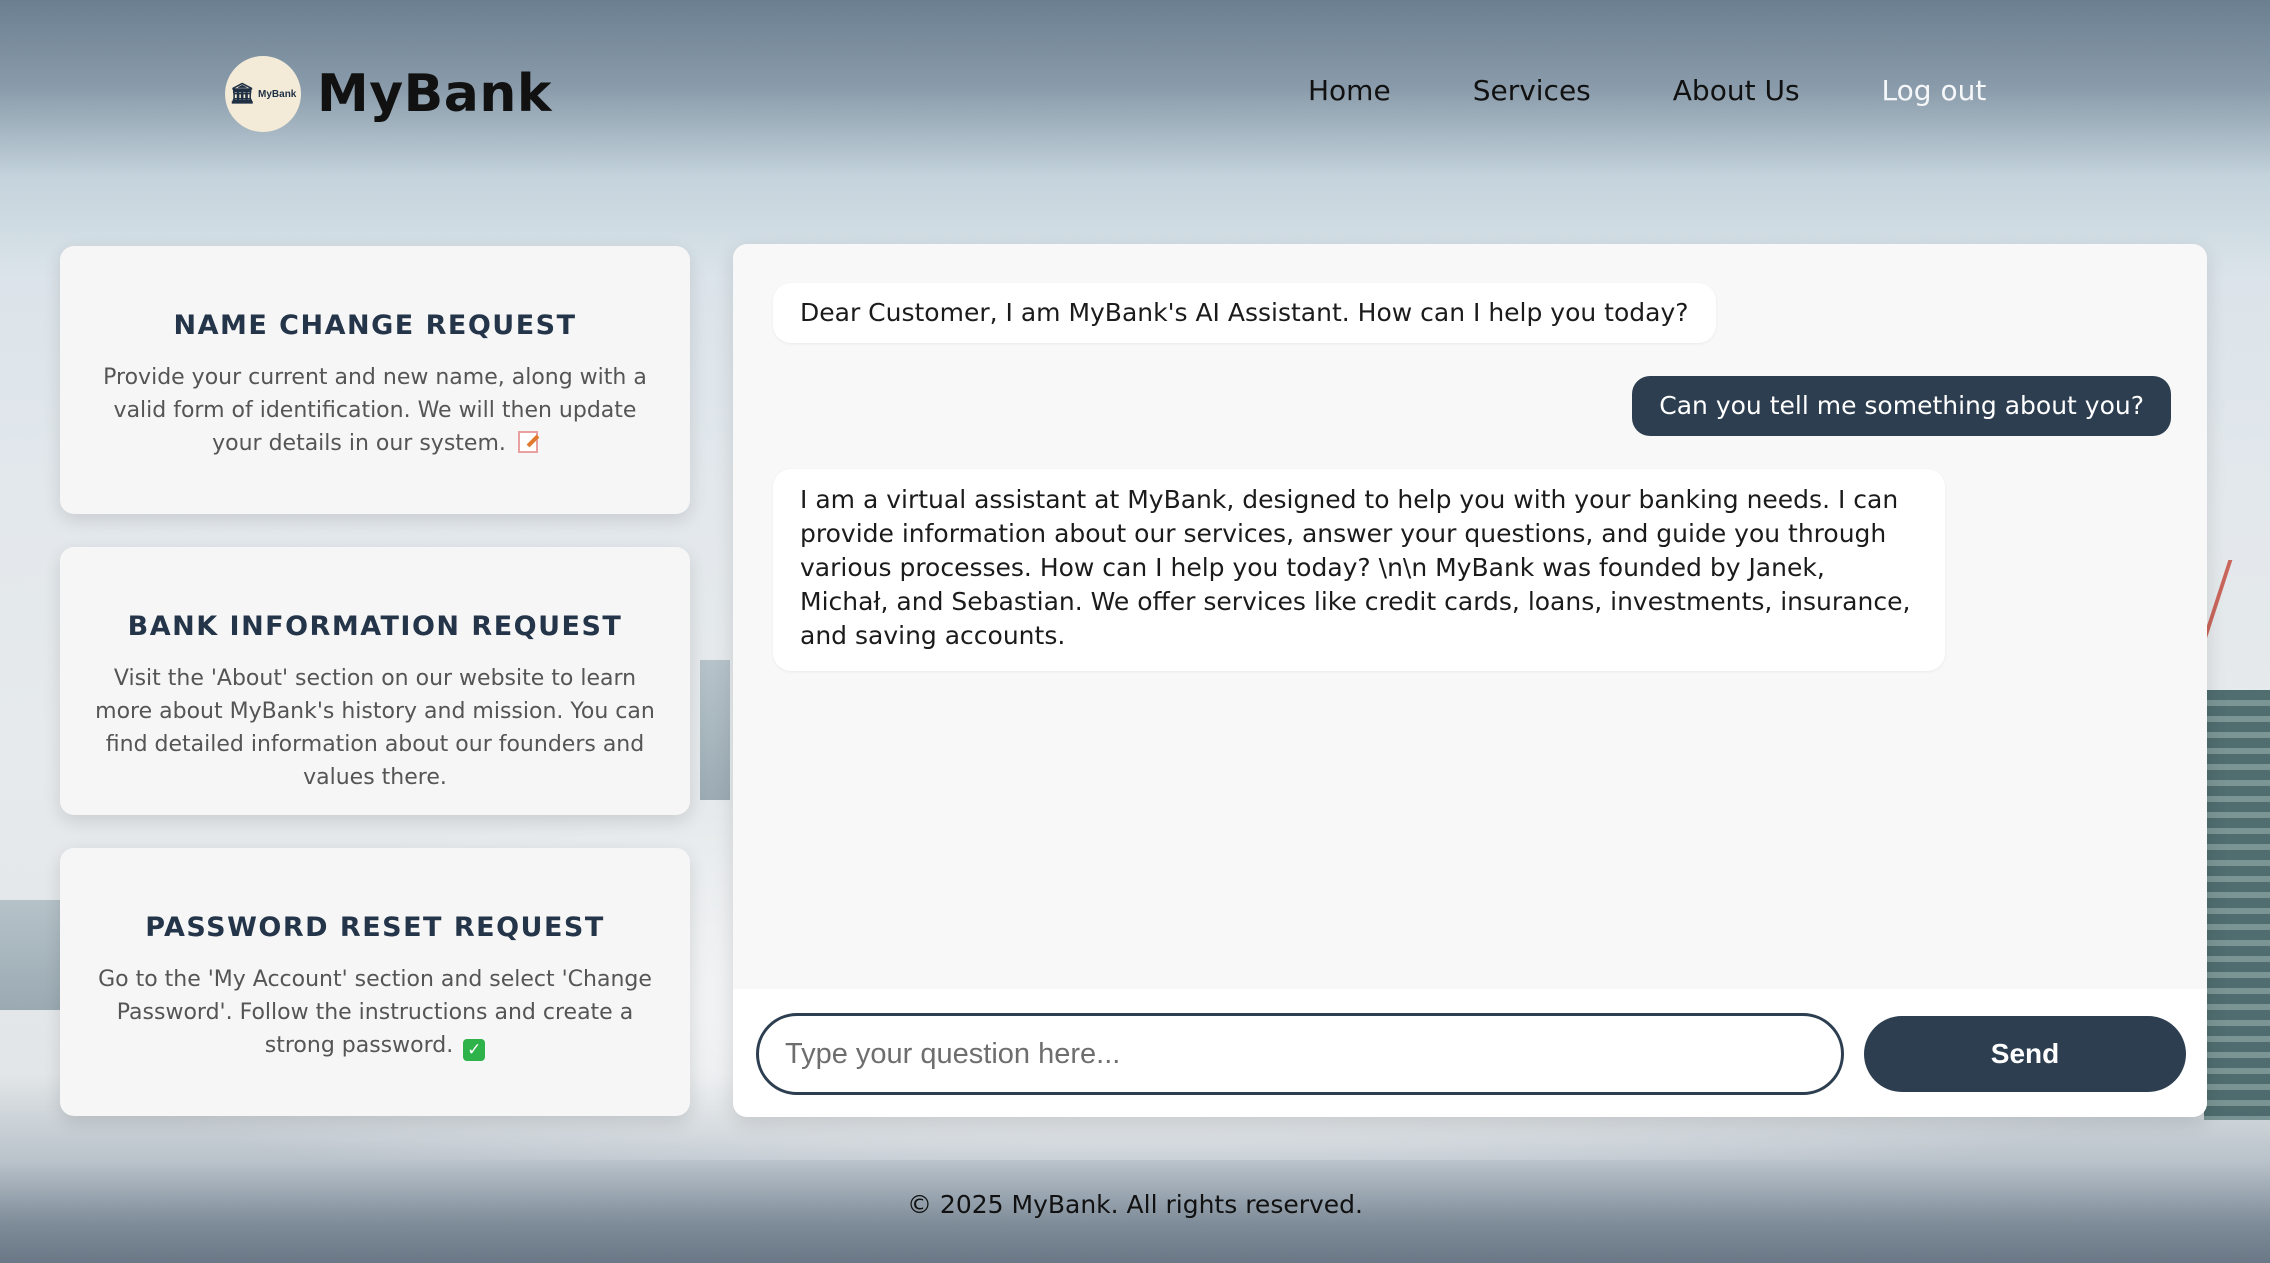 The image size is (2270, 1263). What do you see at coordinates (1647, 90) in the screenshot?
I see `main-nav: Home Services About Us Log out` at bounding box center [1647, 90].